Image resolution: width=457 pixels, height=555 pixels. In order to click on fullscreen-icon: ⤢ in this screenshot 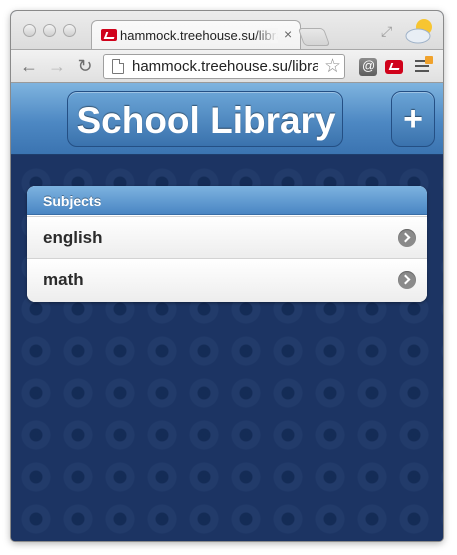, I will do `click(386, 31)`.